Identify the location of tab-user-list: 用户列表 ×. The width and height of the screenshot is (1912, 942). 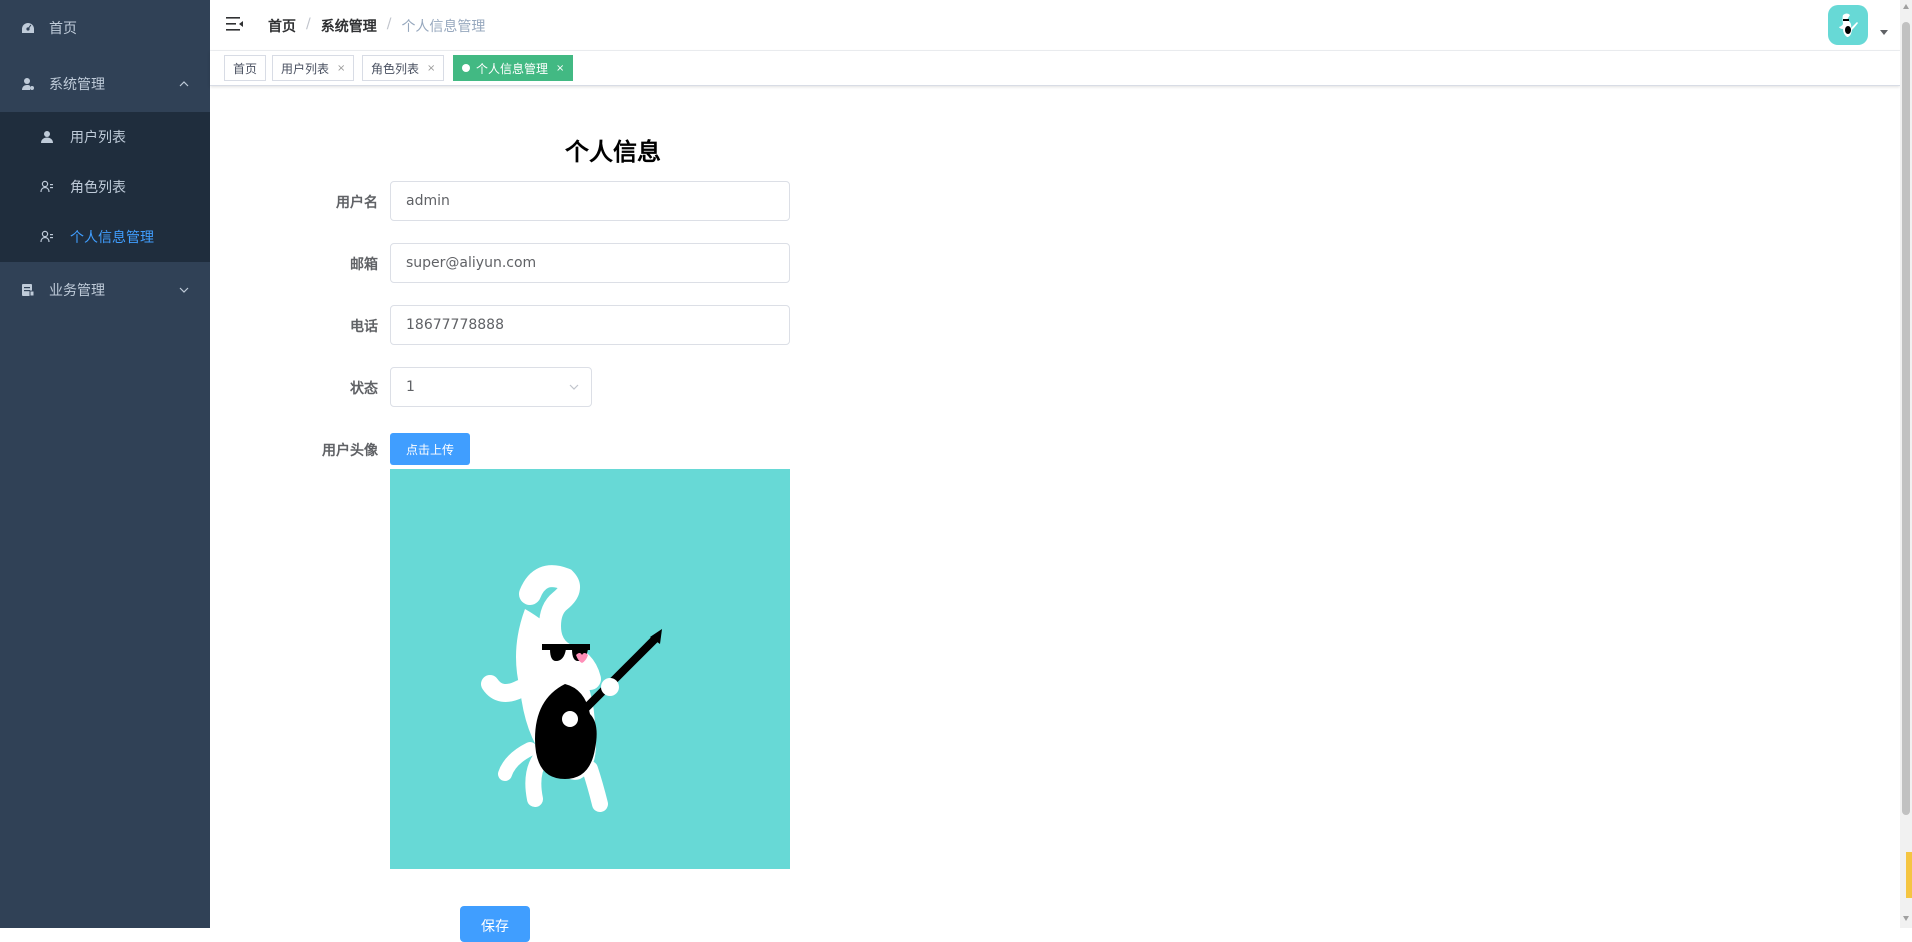
(313, 68).